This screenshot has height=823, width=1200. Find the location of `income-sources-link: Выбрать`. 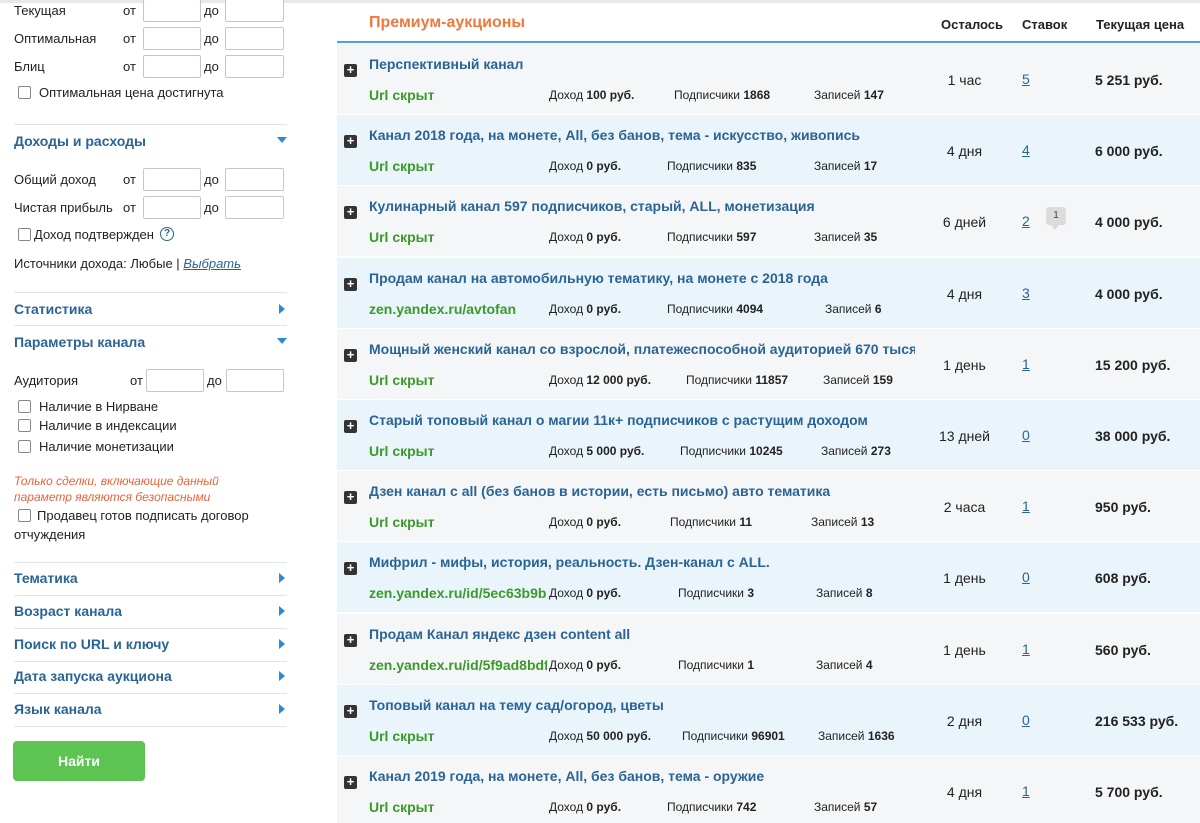

income-sources-link: Выбрать is located at coordinates (212, 263).